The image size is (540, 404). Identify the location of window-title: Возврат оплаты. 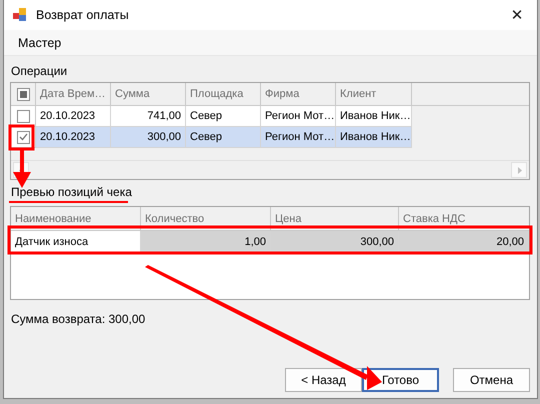
(83, 15).